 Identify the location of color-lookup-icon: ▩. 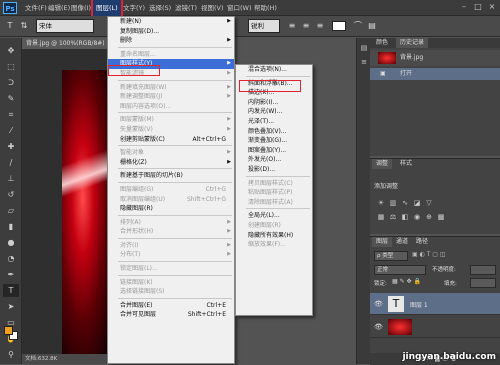
(441, 217).